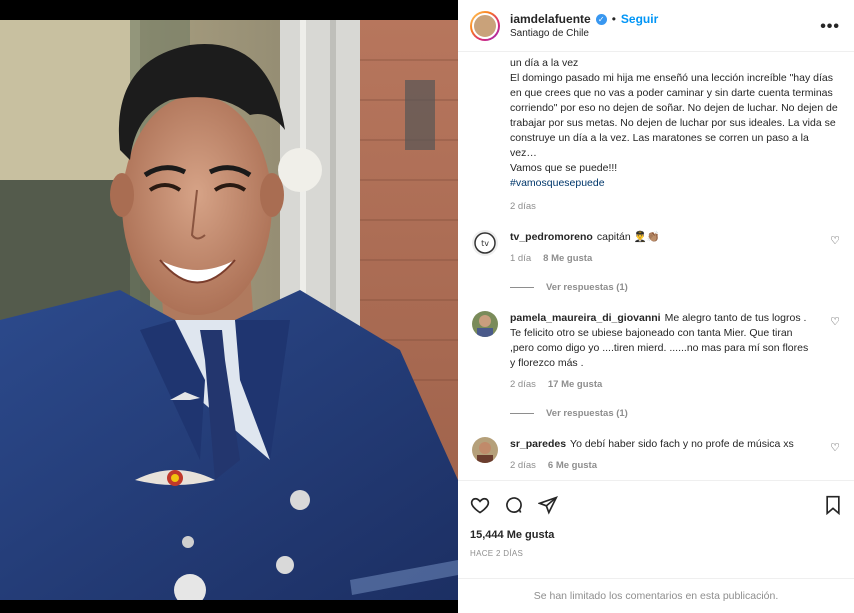 This screenshot has height=613, width=854. Describe the element at coordinates (550, 19) in the screenshot. I see `author-username: iamdelafuente` at that location.